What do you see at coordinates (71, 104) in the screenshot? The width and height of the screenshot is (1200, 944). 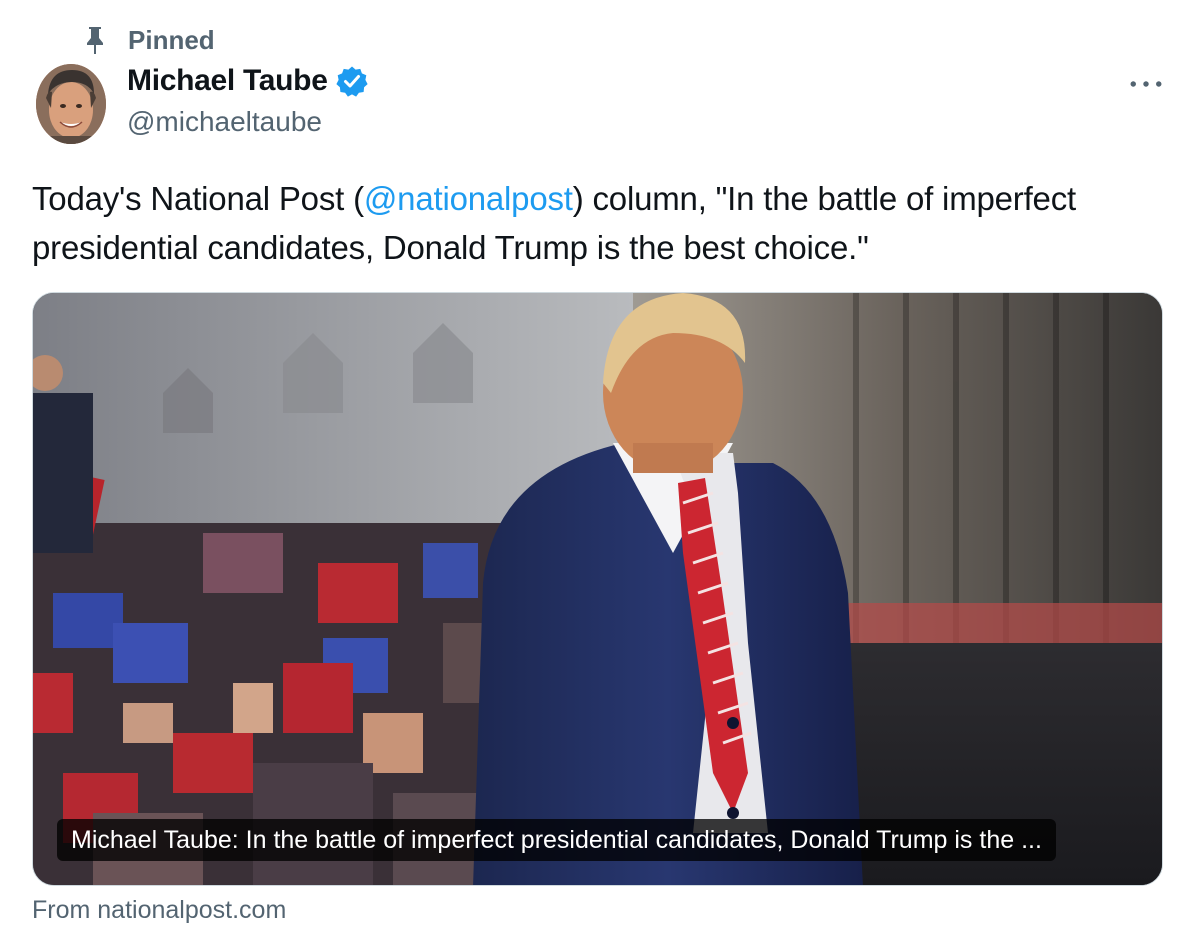 I see `avatar` at bounding box center [71, 104].